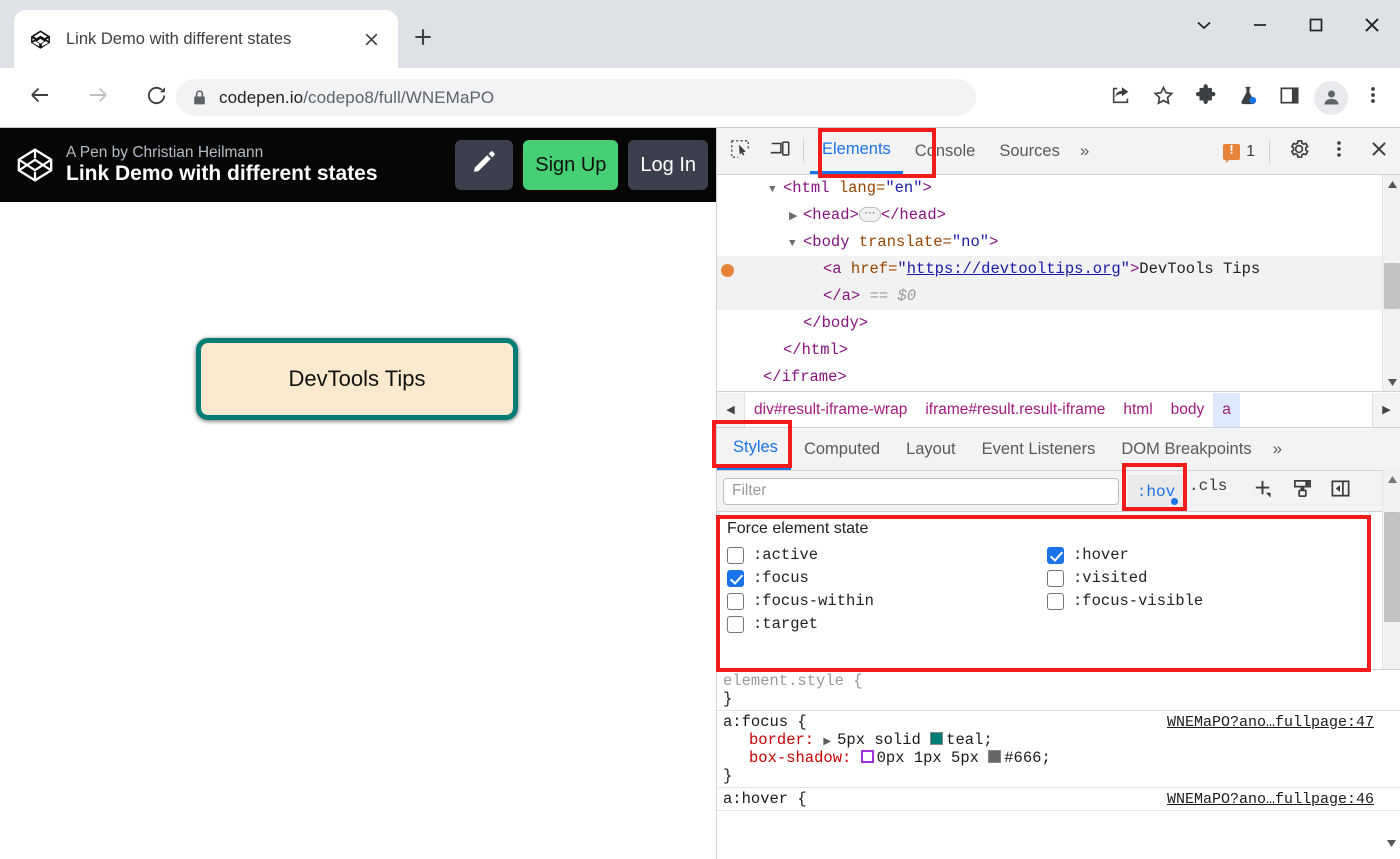 This screenshot has width=1400, height=859. I want to click on collapsed-children-icon: ⋯, so click(869, 215).